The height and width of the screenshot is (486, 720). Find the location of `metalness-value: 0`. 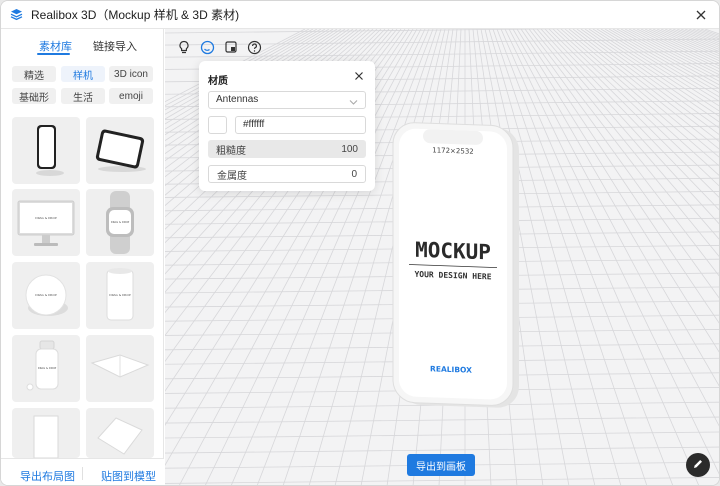

metalness-value: 0 is located at coordinates (354, 174).